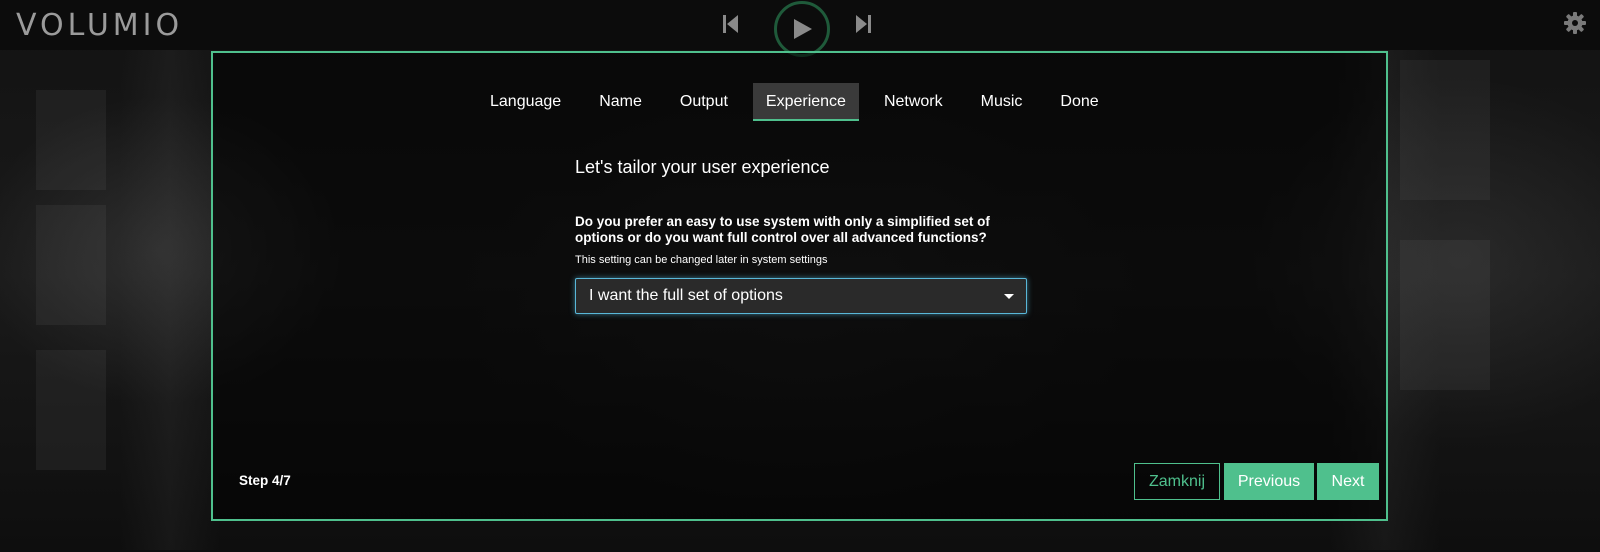 Image resolution: width=1600 pixels, height=552 pixels. I want to click on tab-music: Music, so click(1002, 102).